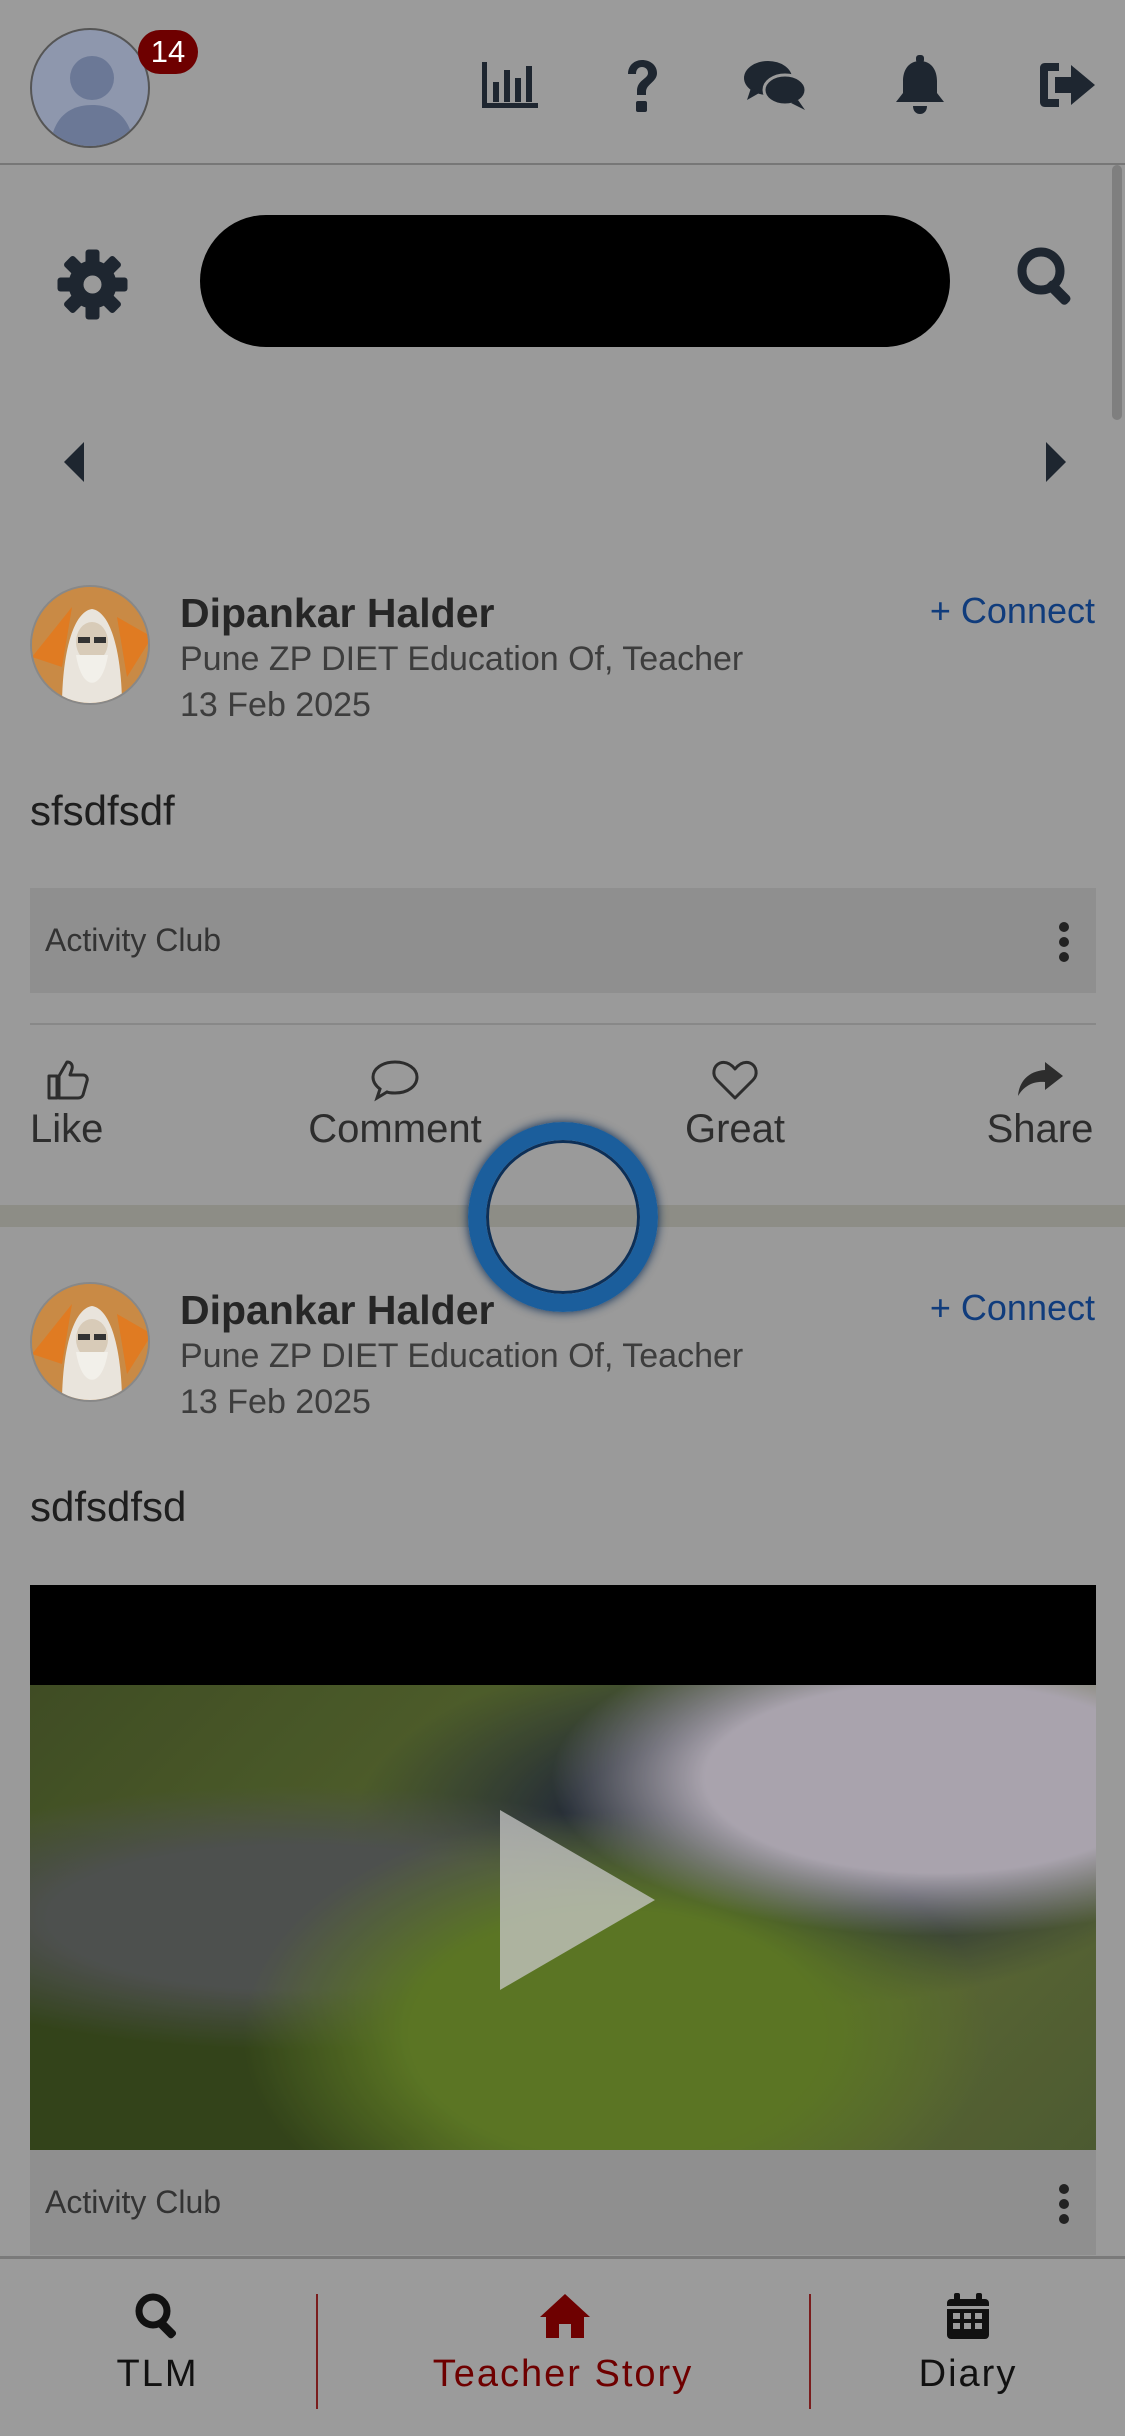 The image size is (1125, 2436). I want to click on carousel-next-button, so click(1055, 462).